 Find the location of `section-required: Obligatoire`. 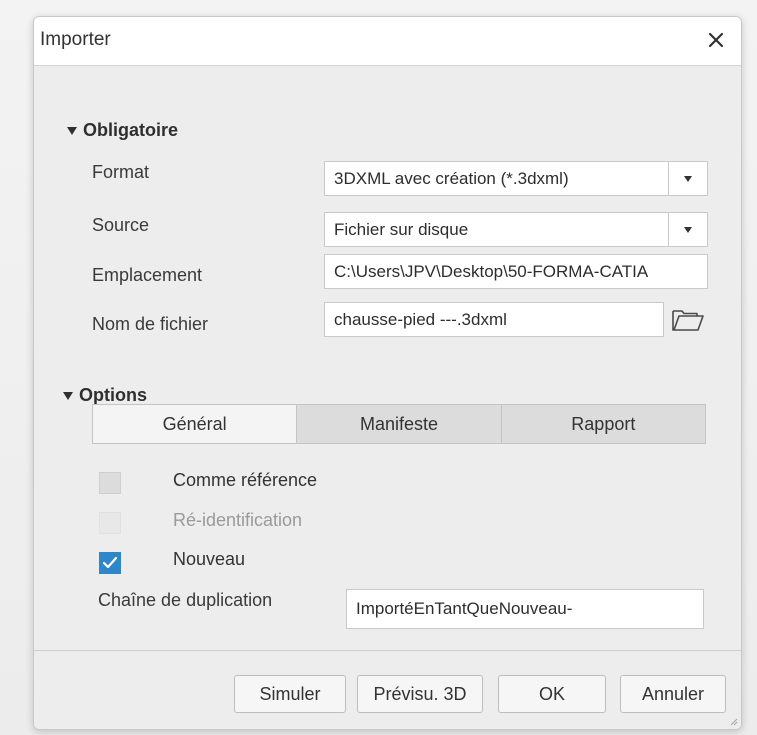

section-required: Obligatoire is located at coordinates (122, 130).